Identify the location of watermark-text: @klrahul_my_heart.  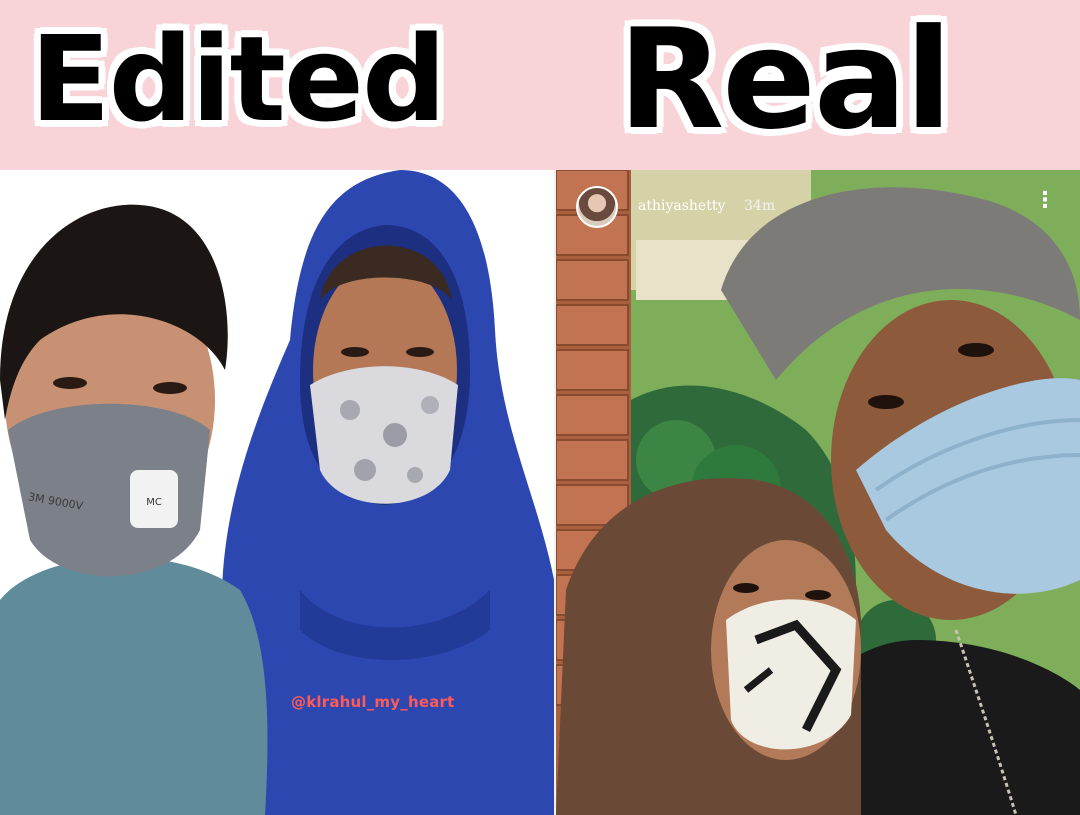
(373, 702).